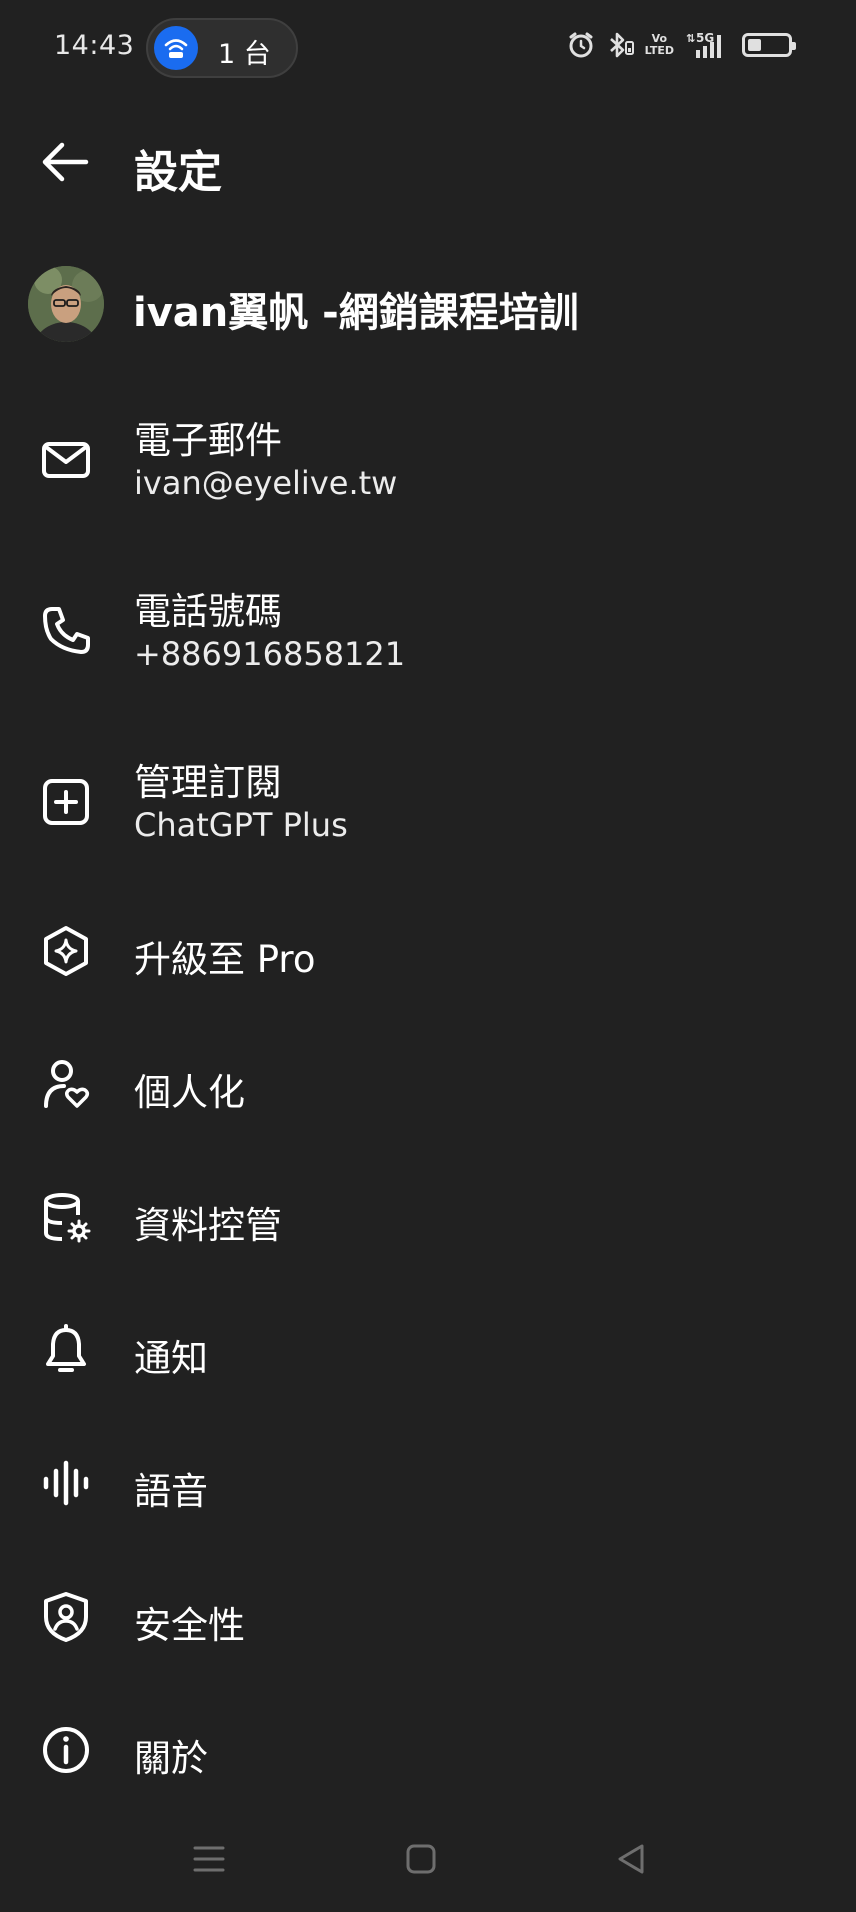 This screenshot has height=1912, width=856. Describe the element at coordinates (244, 54) in the screenshot. I see `hotspot-count: 1 台` at that location.